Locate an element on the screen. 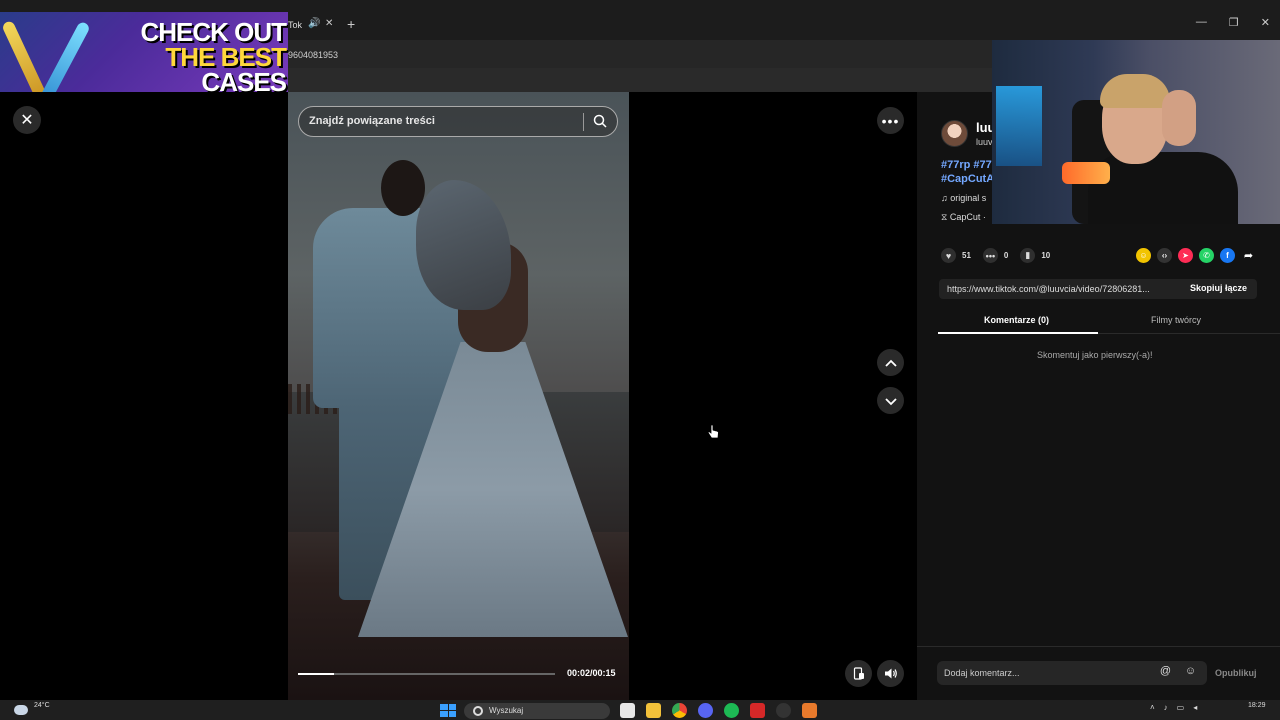  like-stat: ♥ 51 is located at coordinates (956, 255).